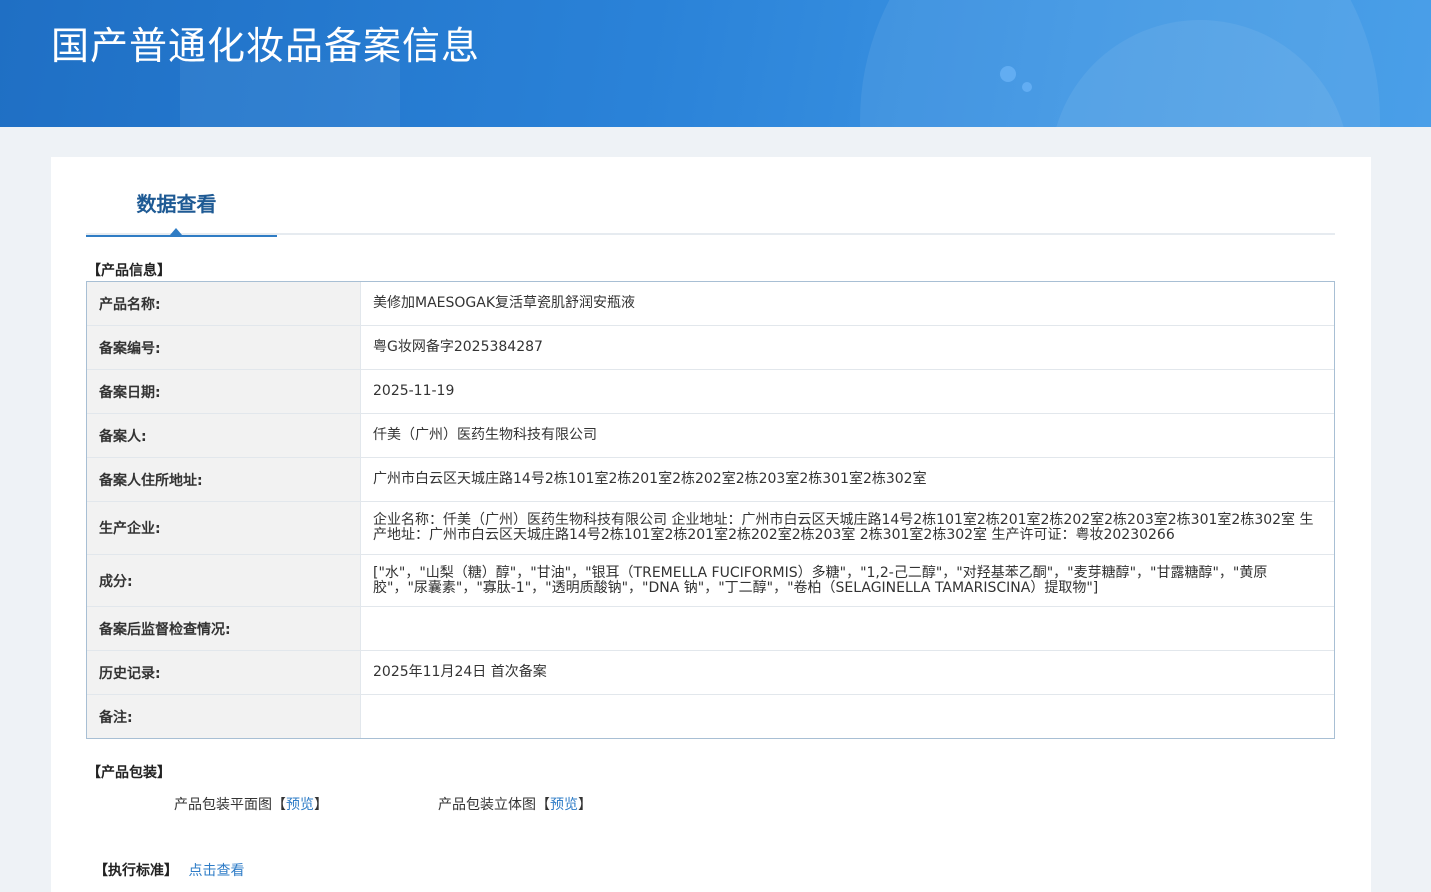  I want to click on row-value: 2025-11-19, so click(847, 391).